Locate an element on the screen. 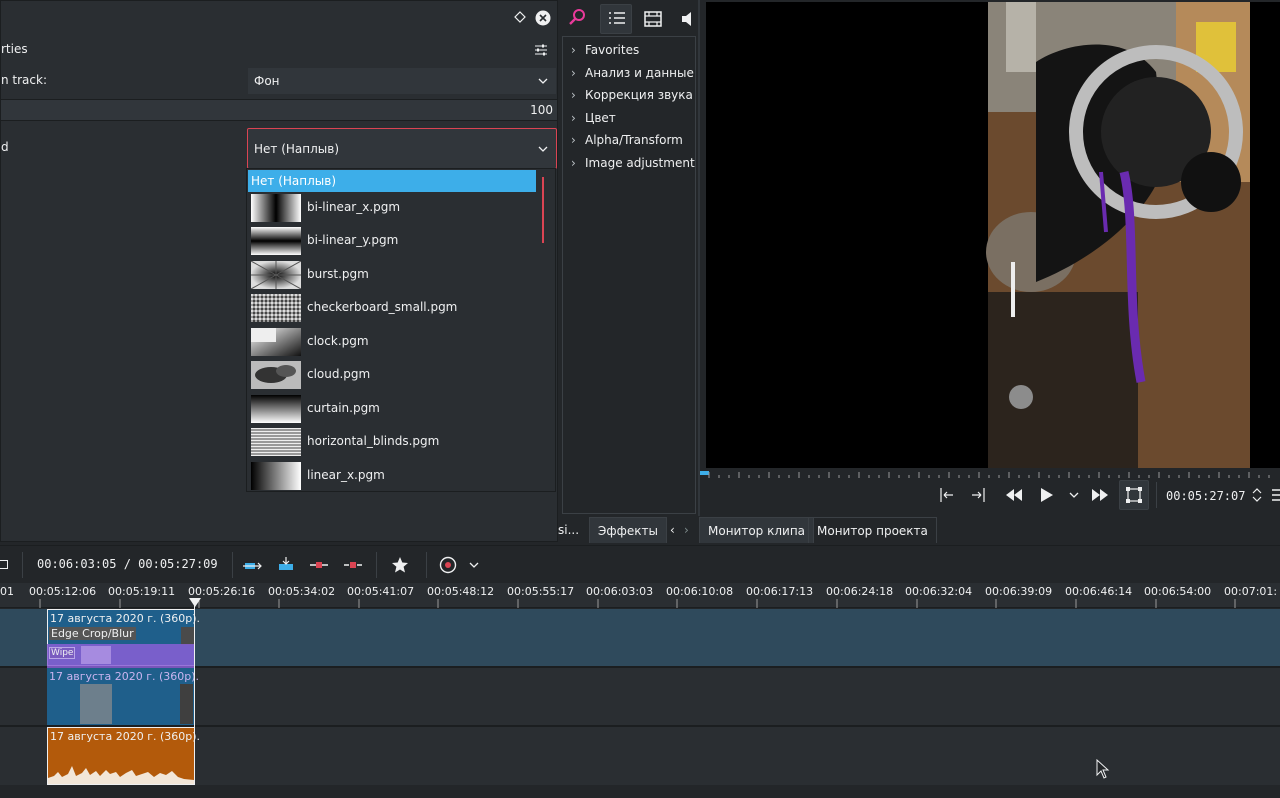 Image resolution: width=1280 pixels, height=798 pixels. wipe-combo: Нет (Наплыв) is located at coordinates (402, 148).